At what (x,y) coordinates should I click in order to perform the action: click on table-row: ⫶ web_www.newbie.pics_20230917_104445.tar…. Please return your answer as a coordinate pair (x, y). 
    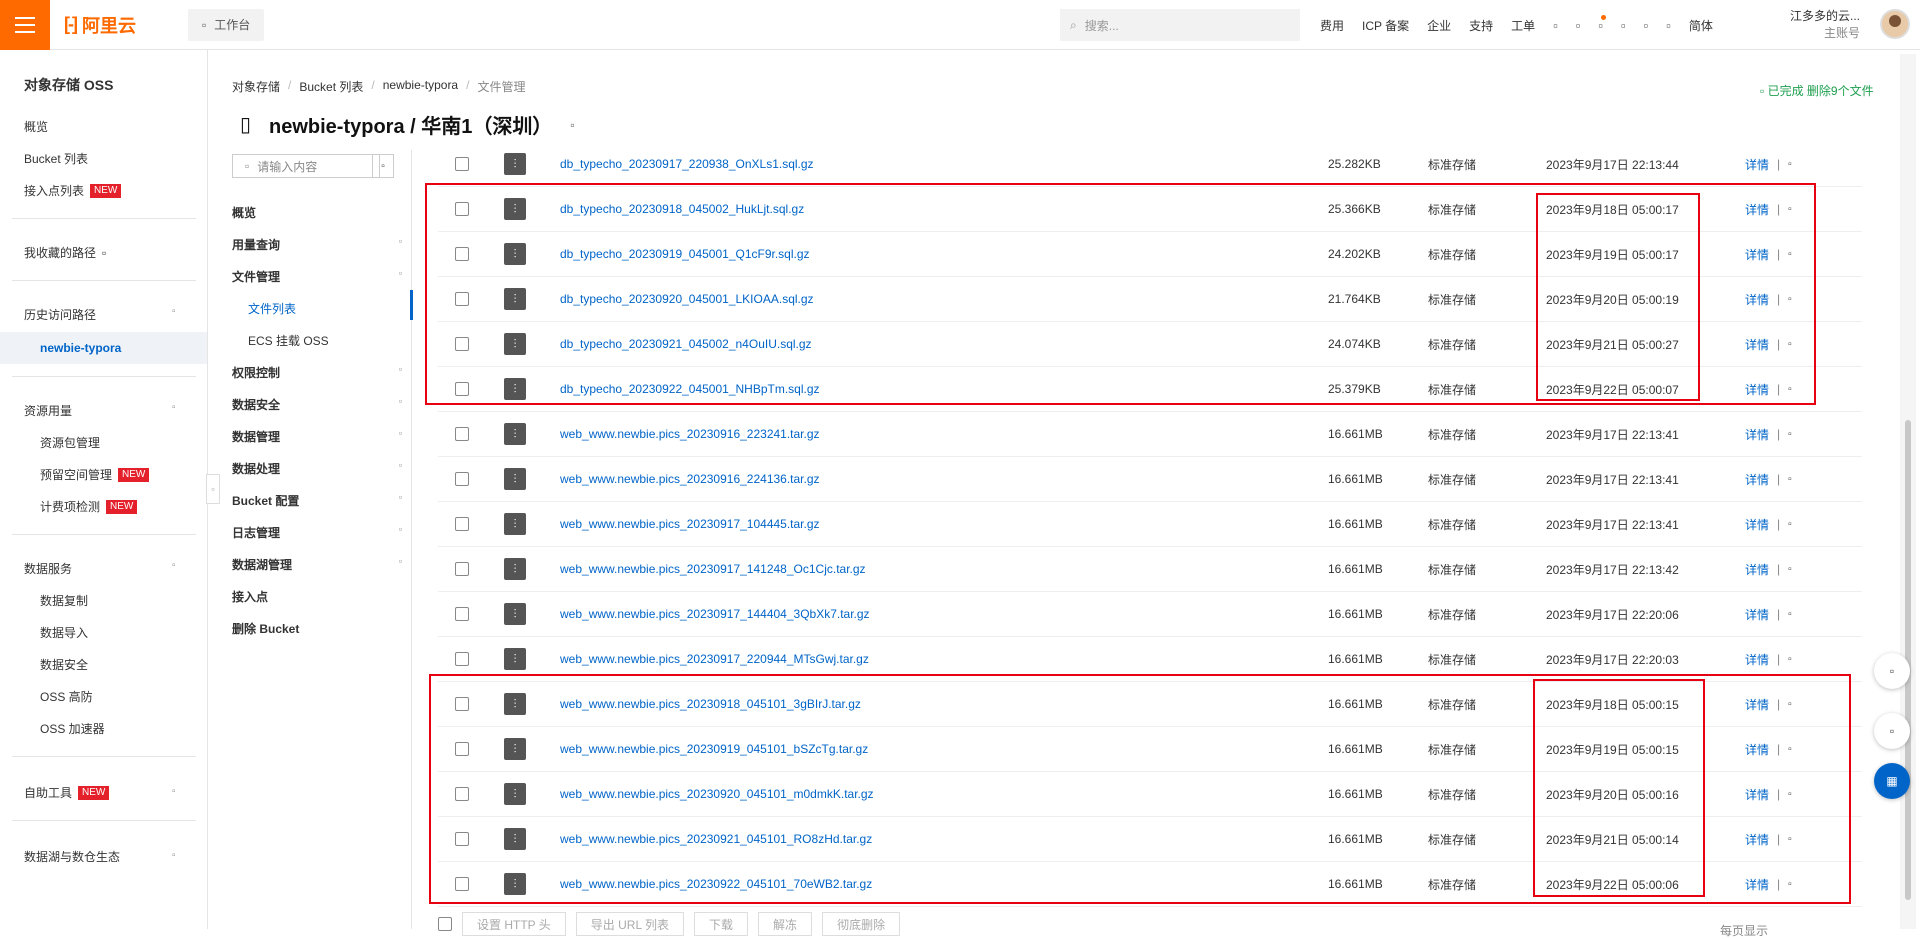
    Looking at the image, I should click on (1150, 524).